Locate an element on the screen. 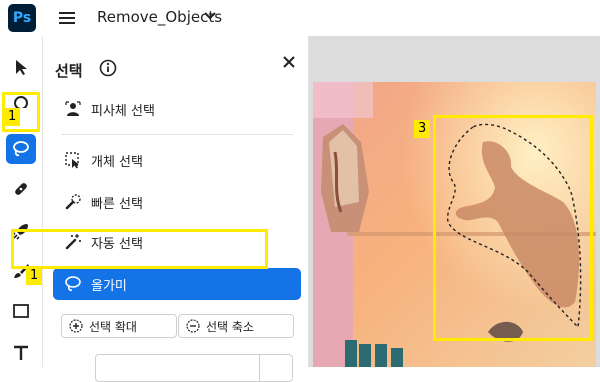 This screenshot has height=382, width=600. menu-item-object-select: 개체 선택 is located at coordinates (177, 160).